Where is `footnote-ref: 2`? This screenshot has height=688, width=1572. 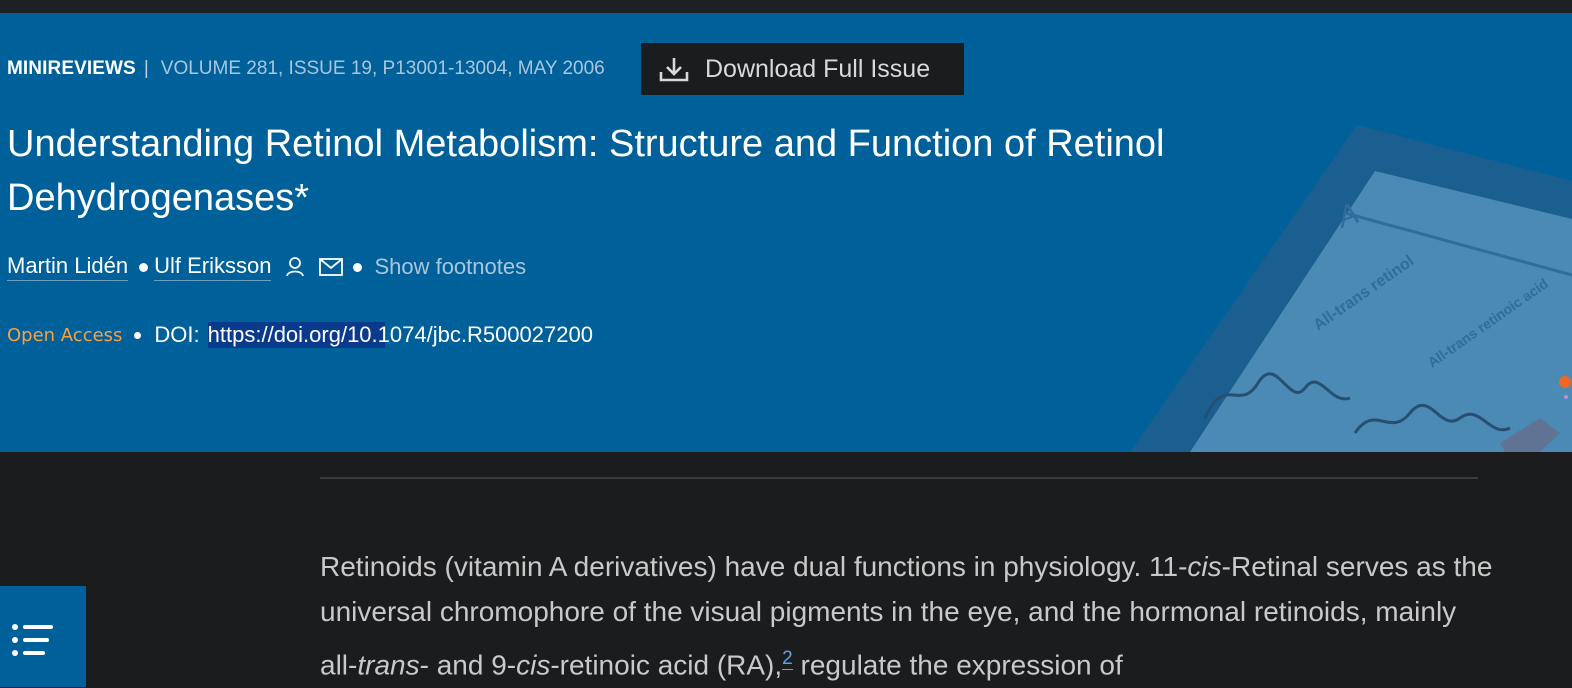 footnote-ref: 2 is located at coordinates (787, 656).